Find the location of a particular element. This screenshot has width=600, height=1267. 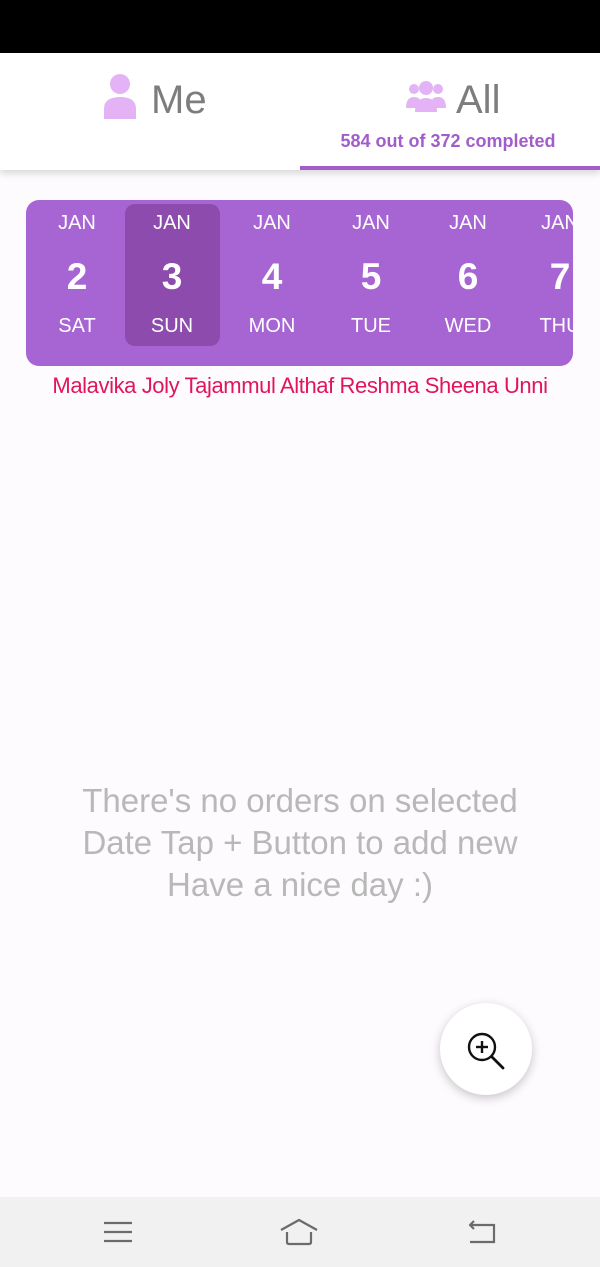

empty-state-line: Have a nice day :) is located at coordinates (300, 884).